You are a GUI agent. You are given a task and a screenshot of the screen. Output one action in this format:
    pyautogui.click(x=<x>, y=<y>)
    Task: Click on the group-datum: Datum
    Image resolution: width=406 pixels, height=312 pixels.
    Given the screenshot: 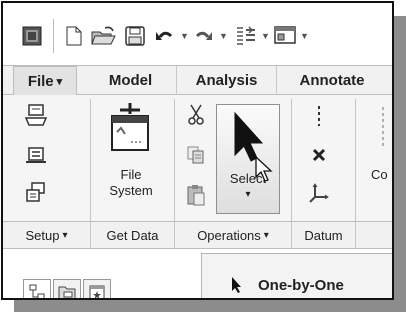 What is the action you would take?
    pyautogui.click(x=324, y=235)
    